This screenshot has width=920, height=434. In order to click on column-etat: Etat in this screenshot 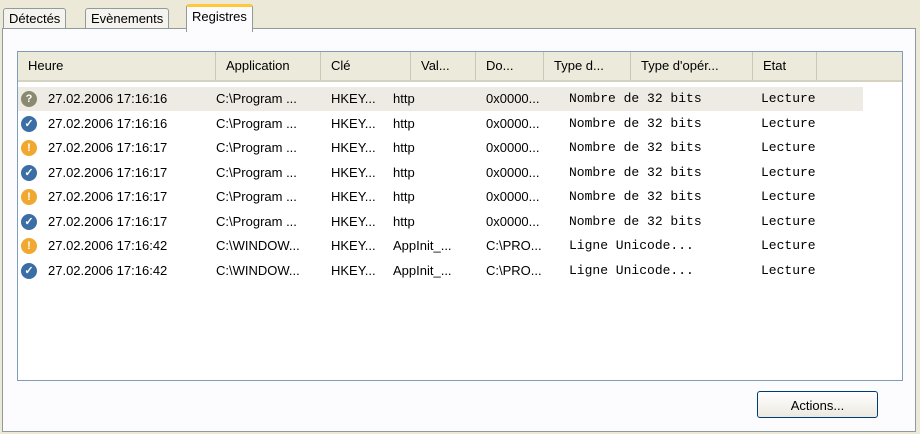, I will do `click(785, 66)`.